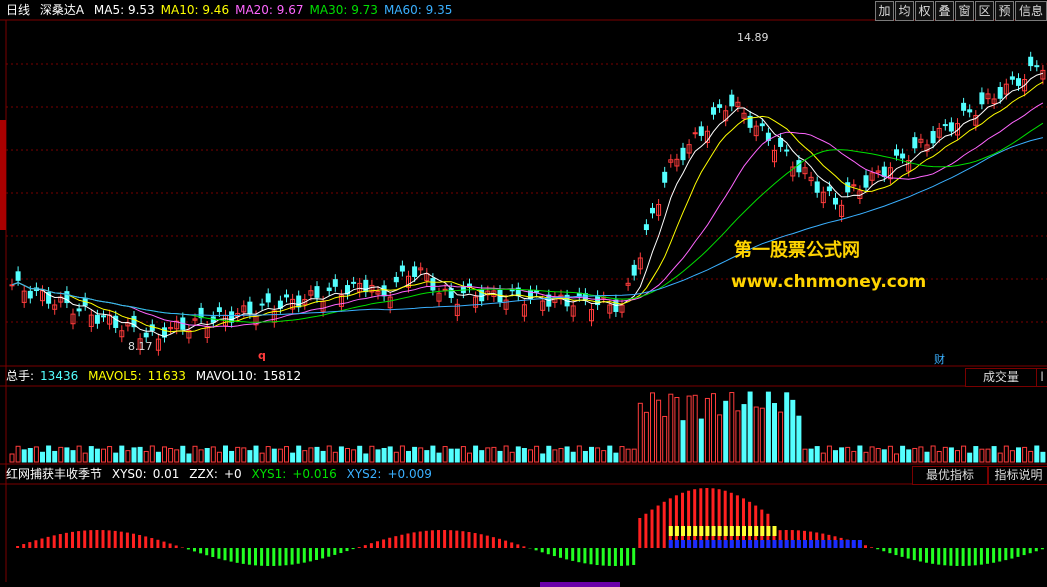  What do you see at coordinates (984, 11) in the screenshot?
I see `toolbar-button: 区` at bounding box center [984, 11].